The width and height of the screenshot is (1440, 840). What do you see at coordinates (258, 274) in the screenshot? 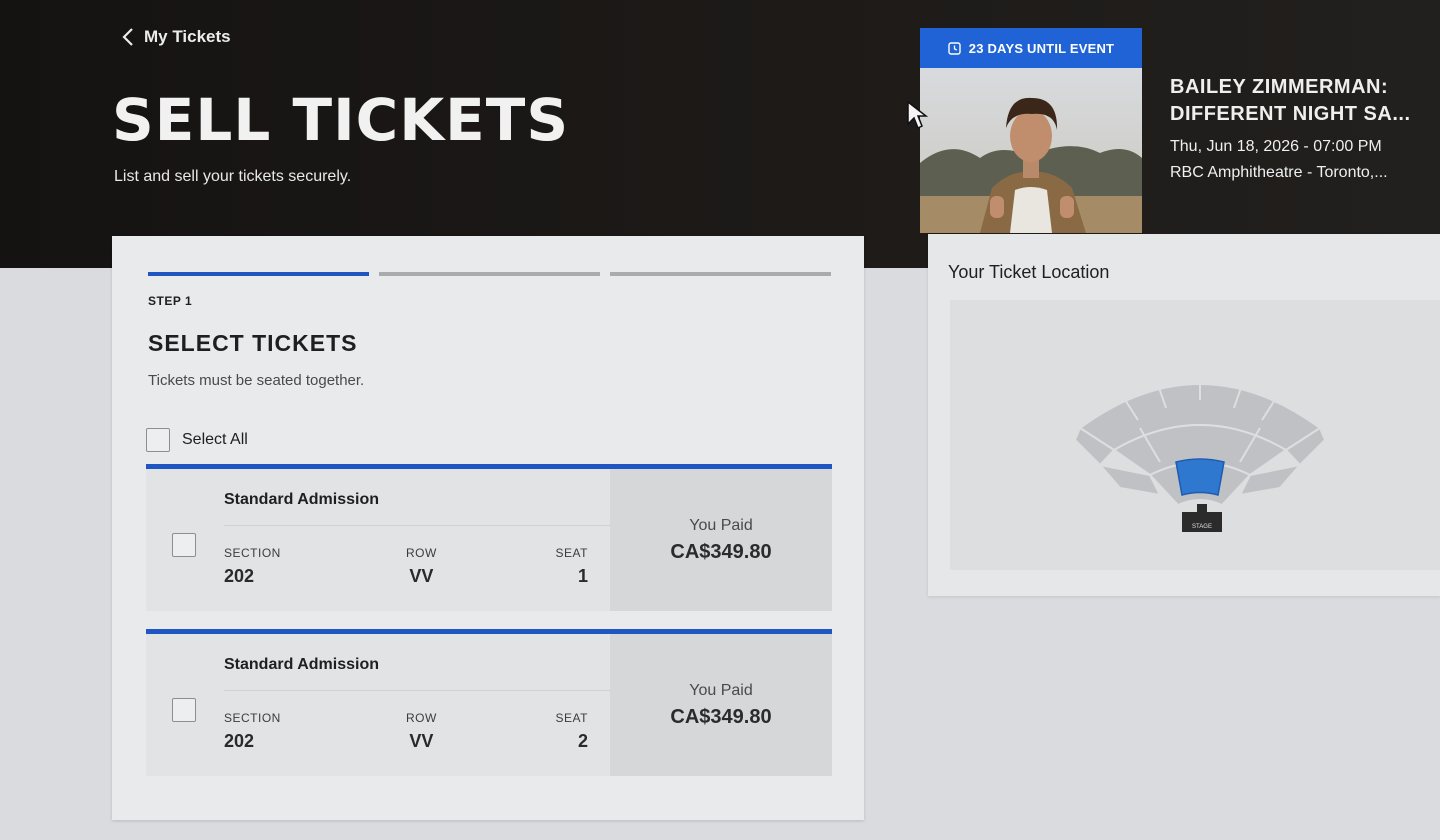
I see `step-1-bar` at bounding box center [258, 274].